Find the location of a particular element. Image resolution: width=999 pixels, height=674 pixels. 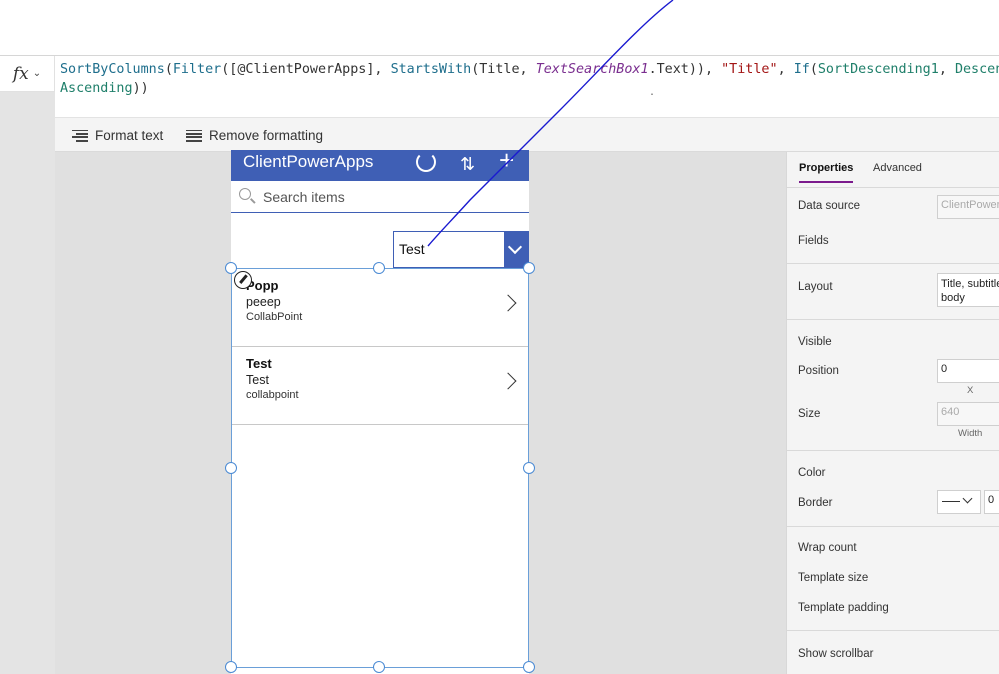

show-scrollbar-label: Show scrollbar is located at coordinates (836, 654).